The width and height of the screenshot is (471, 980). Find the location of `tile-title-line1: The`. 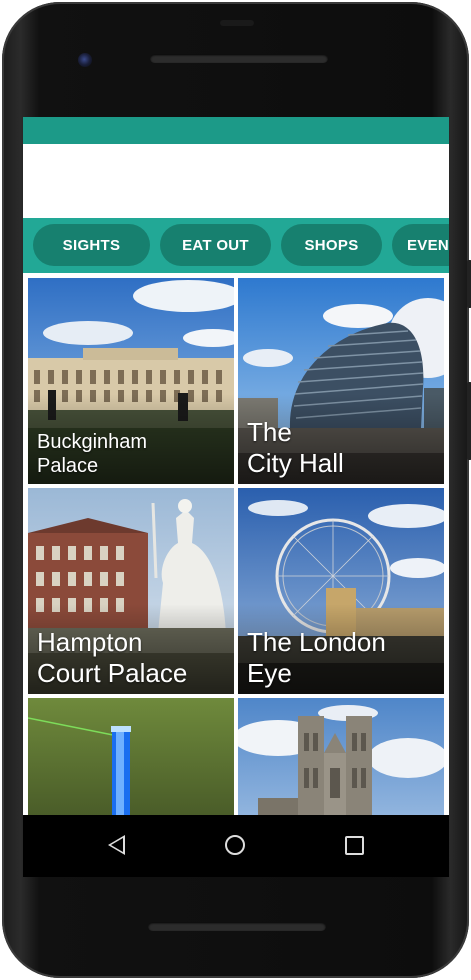

tile-title-line1: The is located at coordinates (269, 432).